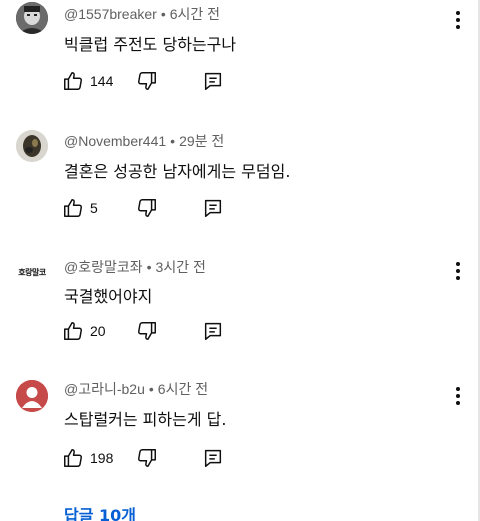 The height and width of the screenshot is (521, 480). What do you see at coordinates (108, 296) in the screenshot?
I see `comment-text: 국결했어야지` at bounding box center [108, 296].